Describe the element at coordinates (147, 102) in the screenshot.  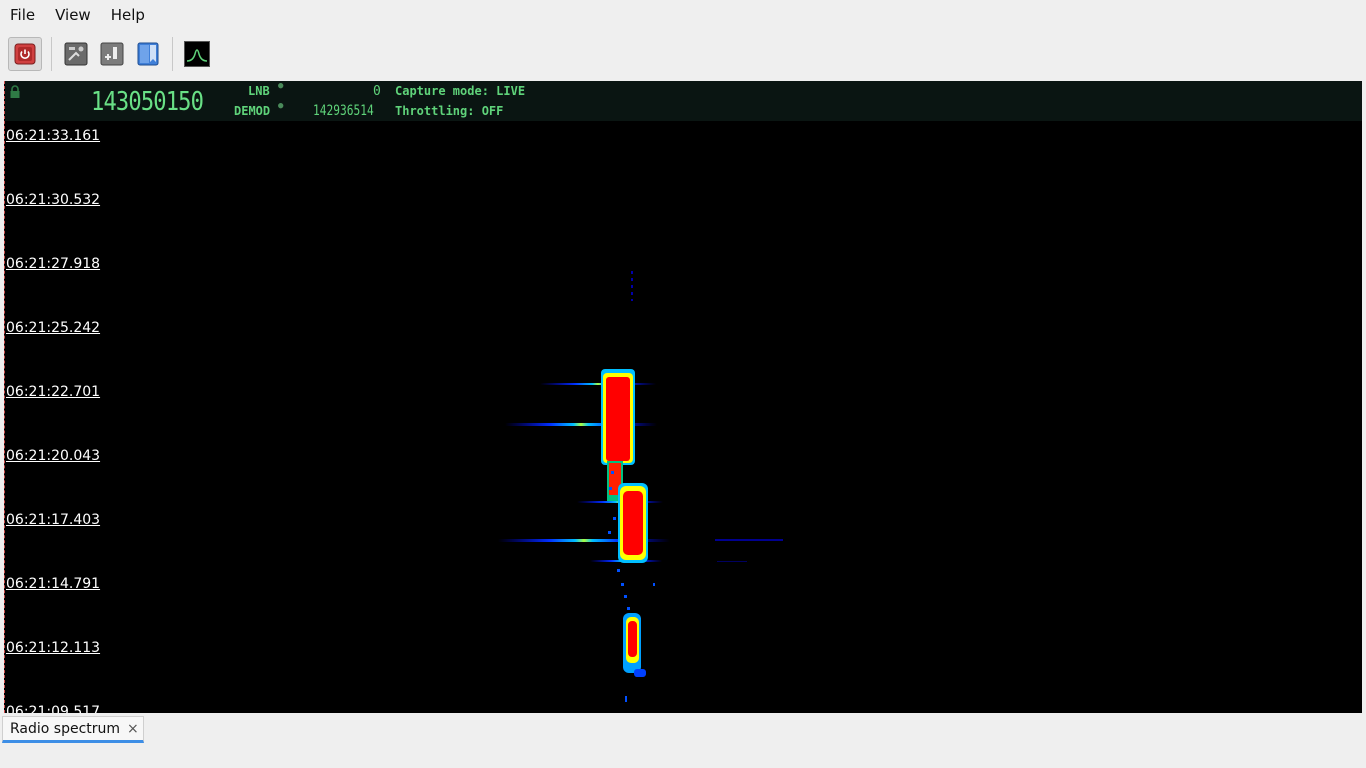
I see `main-frequency: 143050150` at that location.